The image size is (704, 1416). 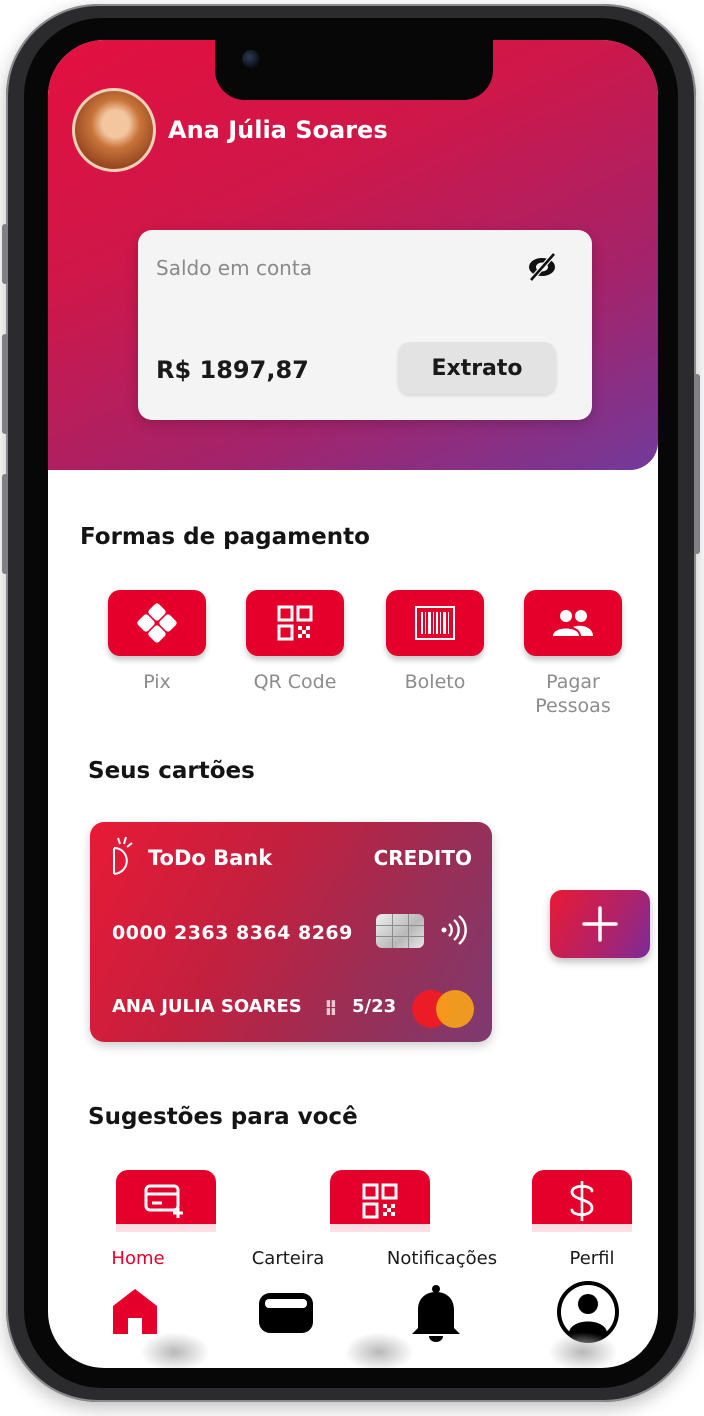 I want to click on statement-button: Extrato, so click(x=477, y=368).